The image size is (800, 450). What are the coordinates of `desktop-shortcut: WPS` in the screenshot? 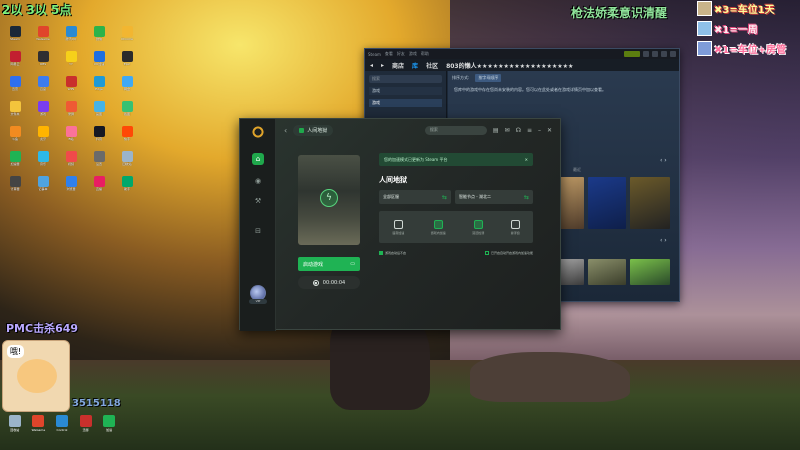 It's located at (71, 87).